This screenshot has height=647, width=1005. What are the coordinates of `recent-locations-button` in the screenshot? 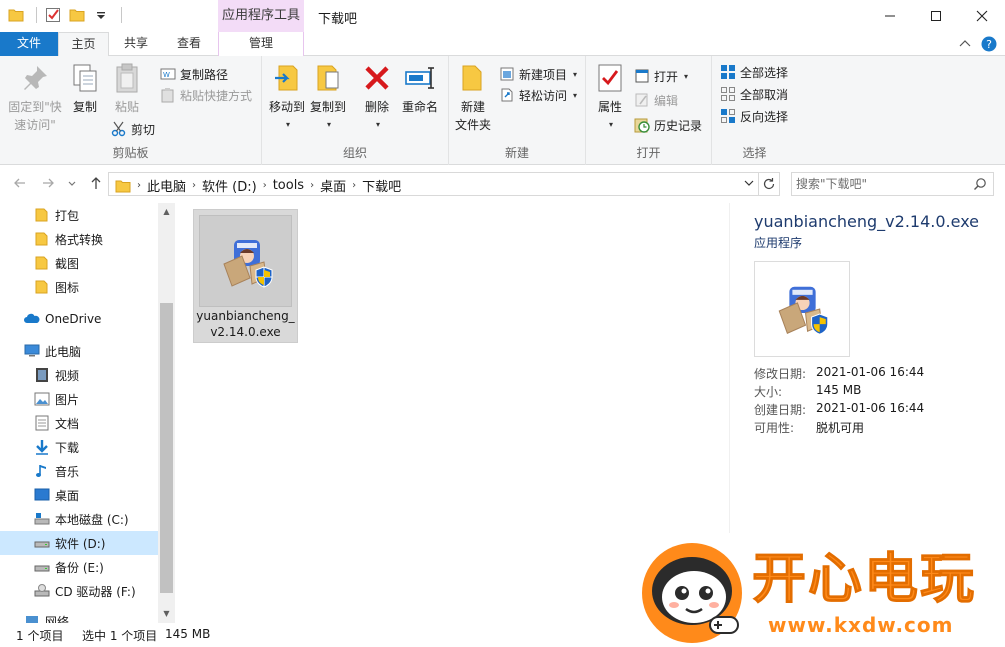 It's located at (72, 184).